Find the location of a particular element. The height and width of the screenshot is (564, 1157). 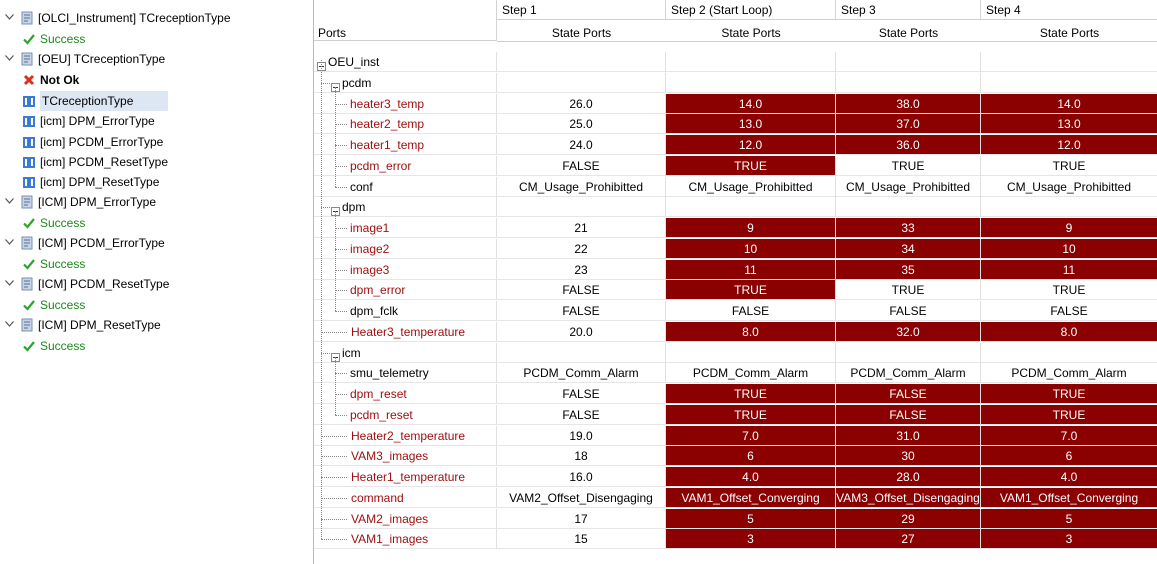

step-1-value-cell: 20.0 is located at coordinates (581, 332).